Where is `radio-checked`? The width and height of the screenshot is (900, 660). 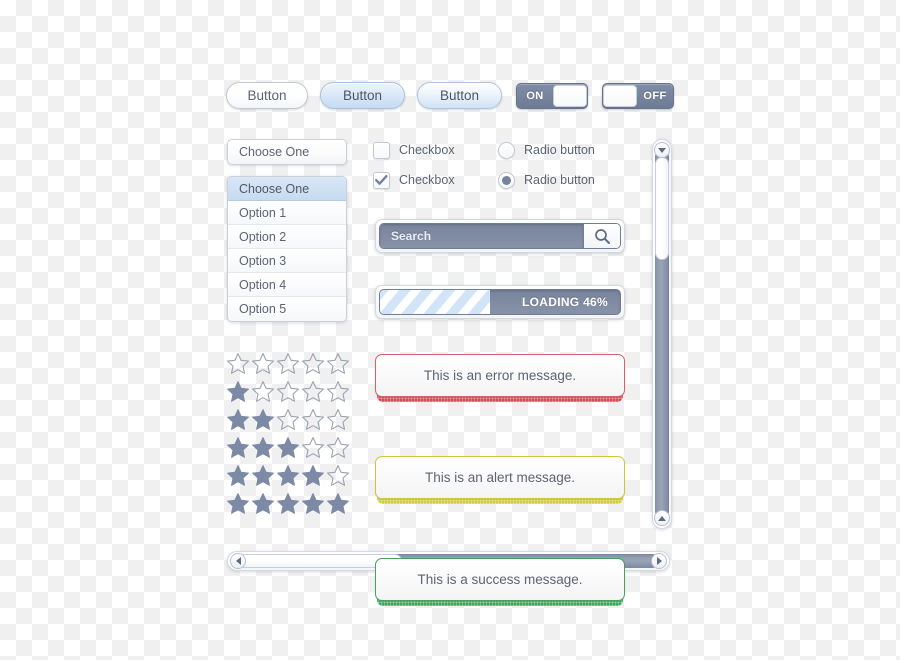
radio-checked is located at coordinates (506, 180).